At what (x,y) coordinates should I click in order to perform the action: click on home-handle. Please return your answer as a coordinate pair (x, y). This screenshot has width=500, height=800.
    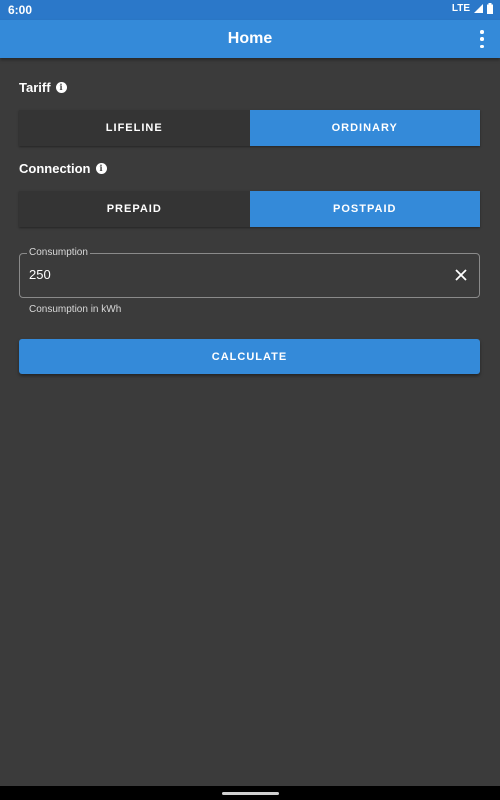
    Looking at the image, I should click on (250, 793).